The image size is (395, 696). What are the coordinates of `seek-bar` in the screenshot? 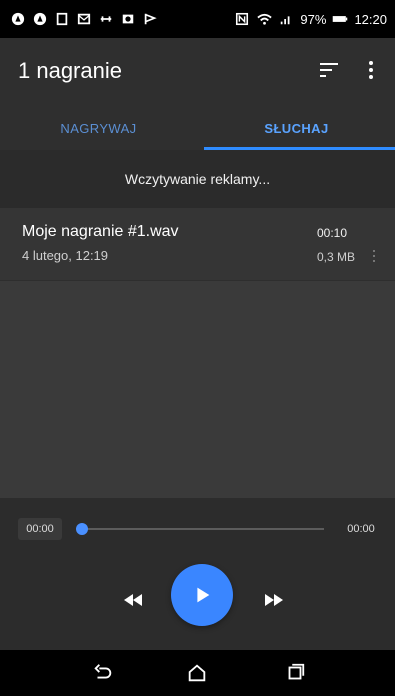 It's located at (200, 529).